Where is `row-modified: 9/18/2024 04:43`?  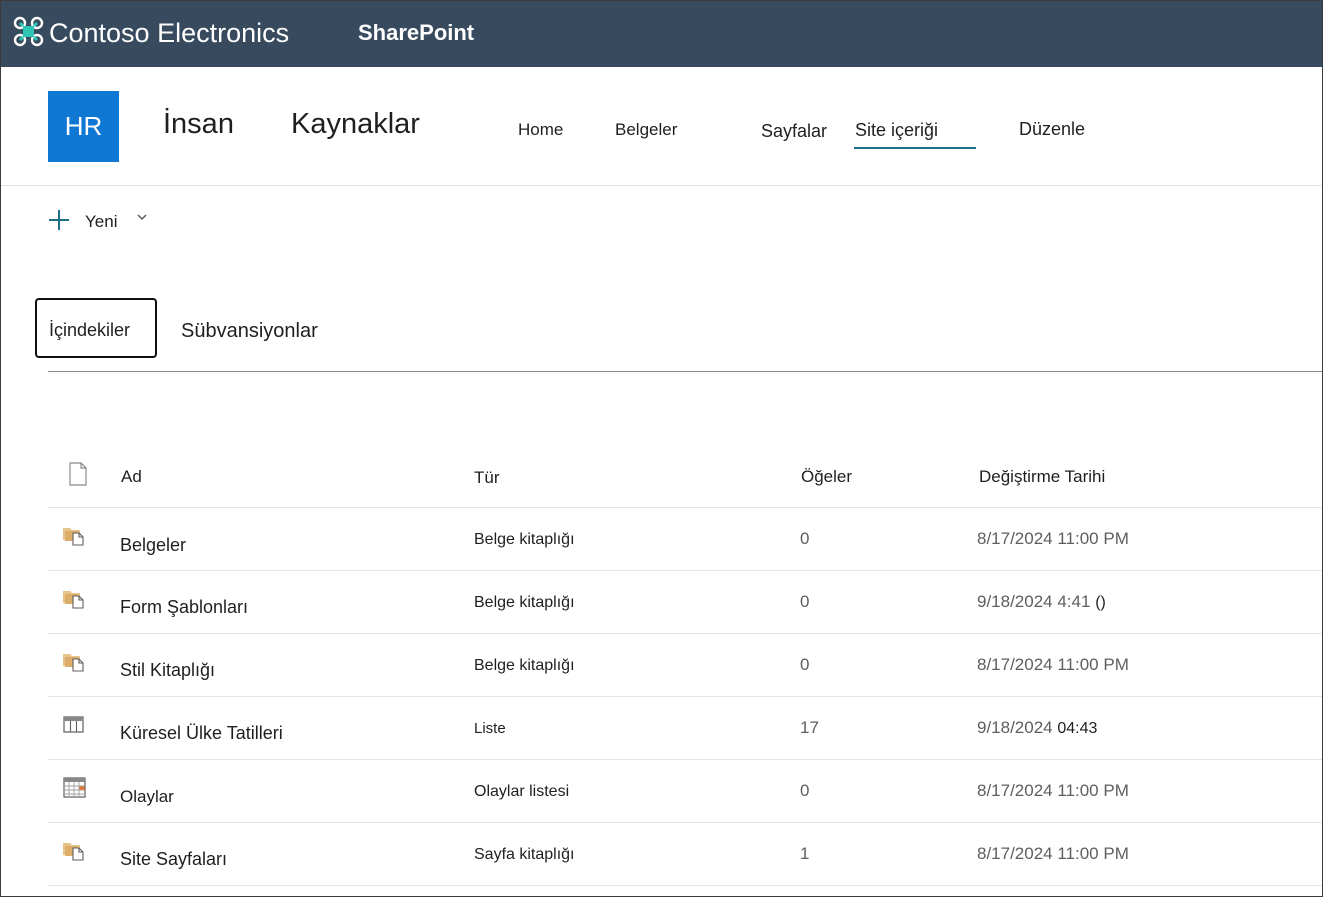 row-modified: 9/18/2024 04:43 is located at coordinates (1037, 728).